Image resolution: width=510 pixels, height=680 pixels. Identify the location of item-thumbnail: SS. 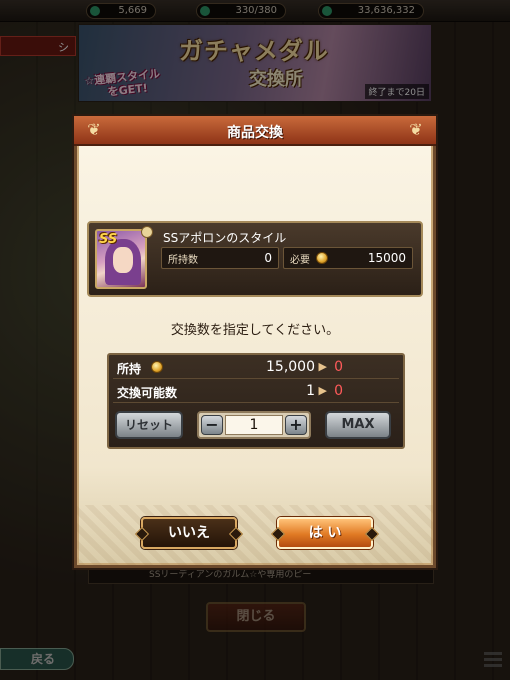
(121, 259).